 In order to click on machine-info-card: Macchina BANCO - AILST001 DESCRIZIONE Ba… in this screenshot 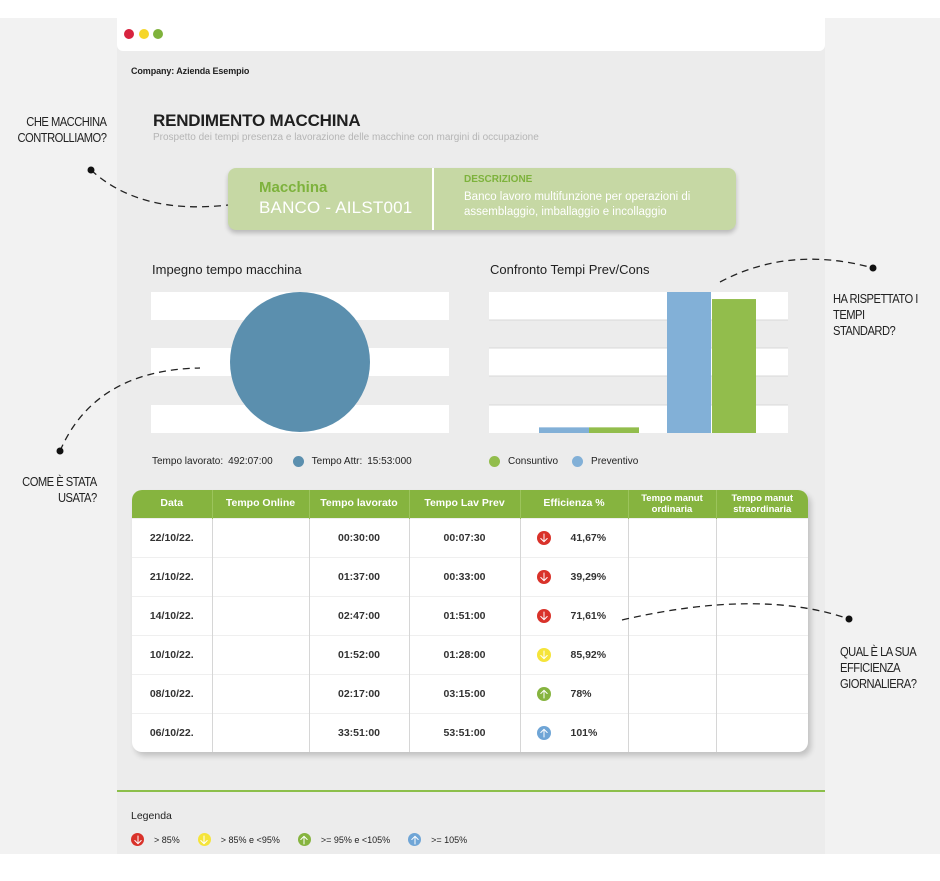, I will do `click(482, 199)`.